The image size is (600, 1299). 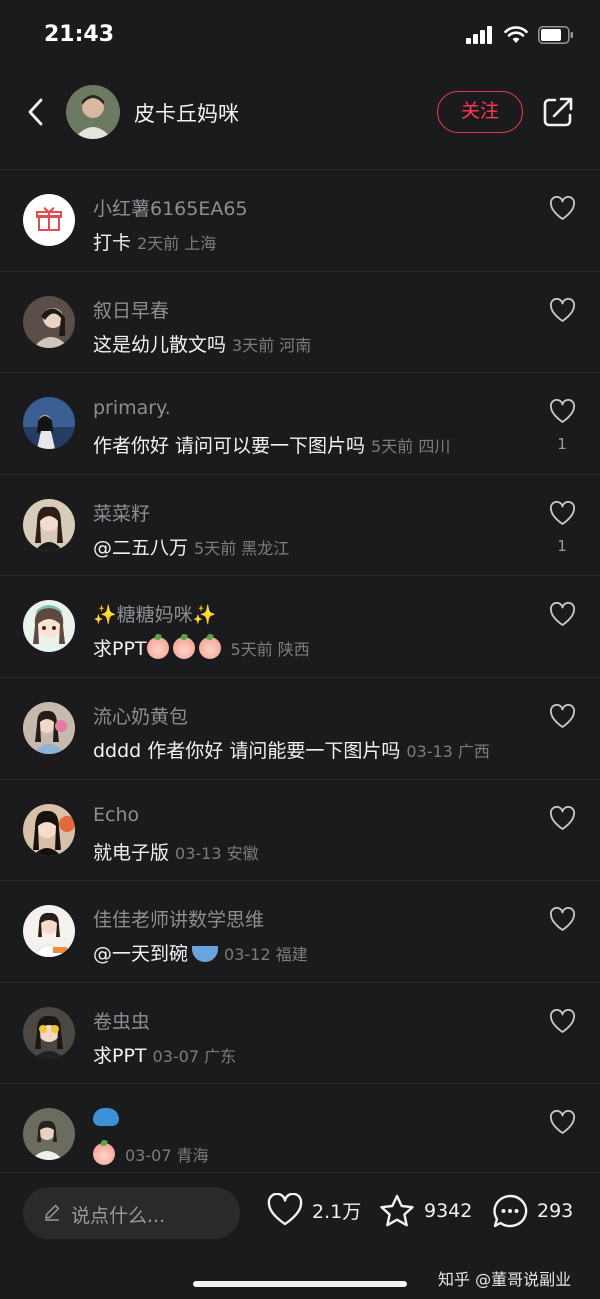 I want to click on status-time: 21:43, so click(x=79, y=34).